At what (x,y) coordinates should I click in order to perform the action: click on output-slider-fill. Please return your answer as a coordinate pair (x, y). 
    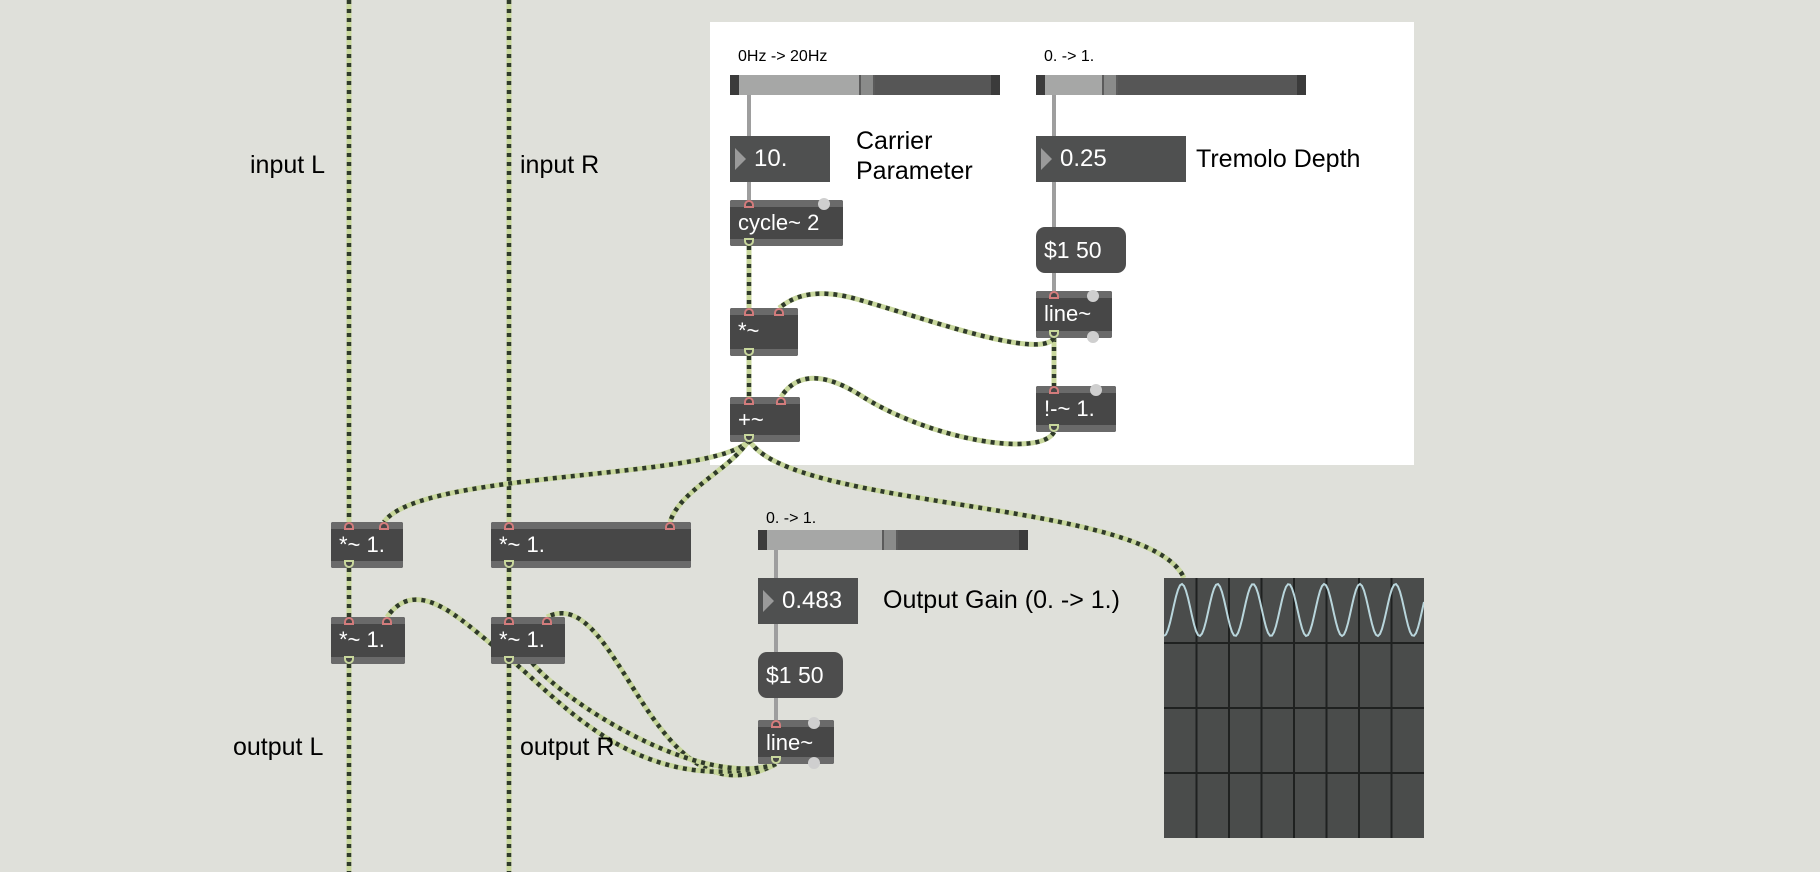
    Looking at the image, I should click on (820, 540).